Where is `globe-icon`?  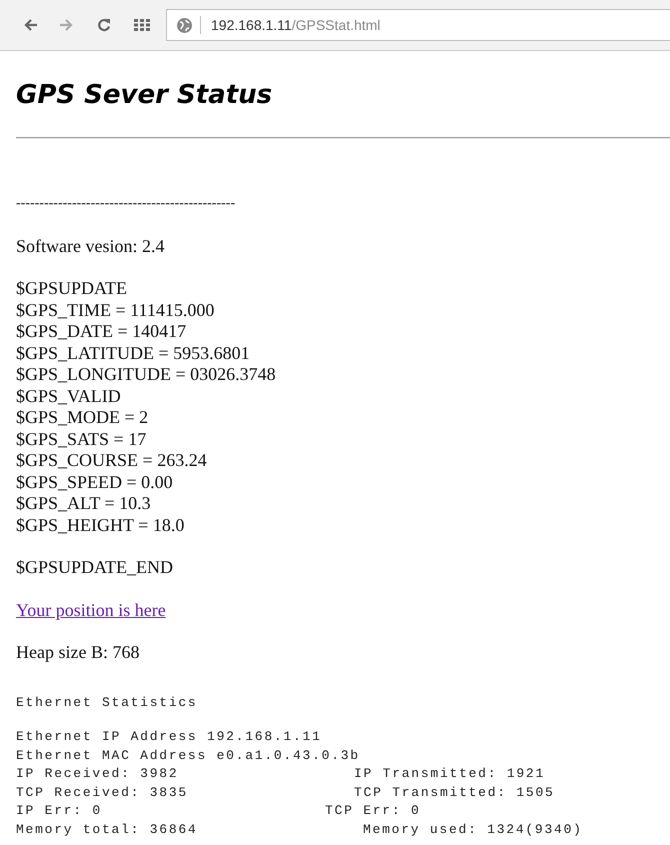 globe-icon is located at coordinates (184, 25).